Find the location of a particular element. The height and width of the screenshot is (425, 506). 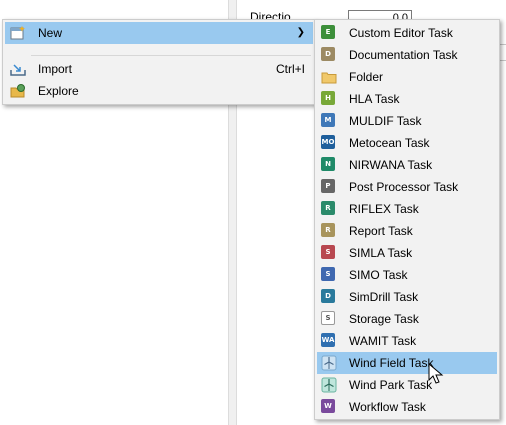

simla-task-icon: S is located at coordinates (328, 252).